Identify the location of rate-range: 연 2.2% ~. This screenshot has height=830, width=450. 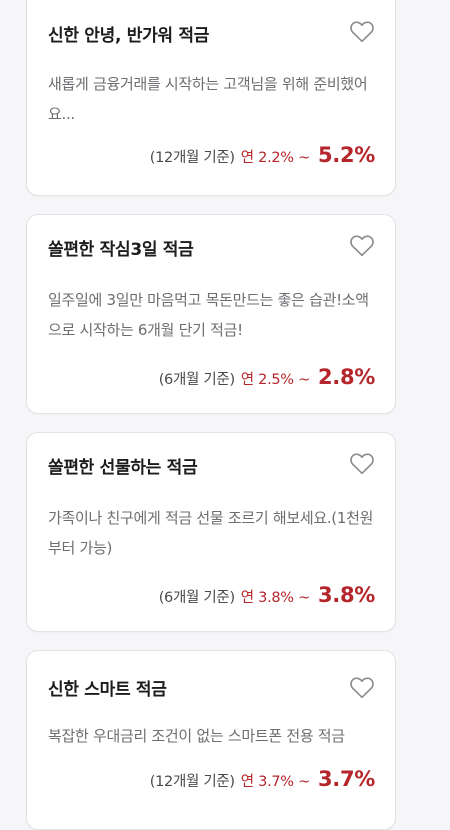
(275, 158).